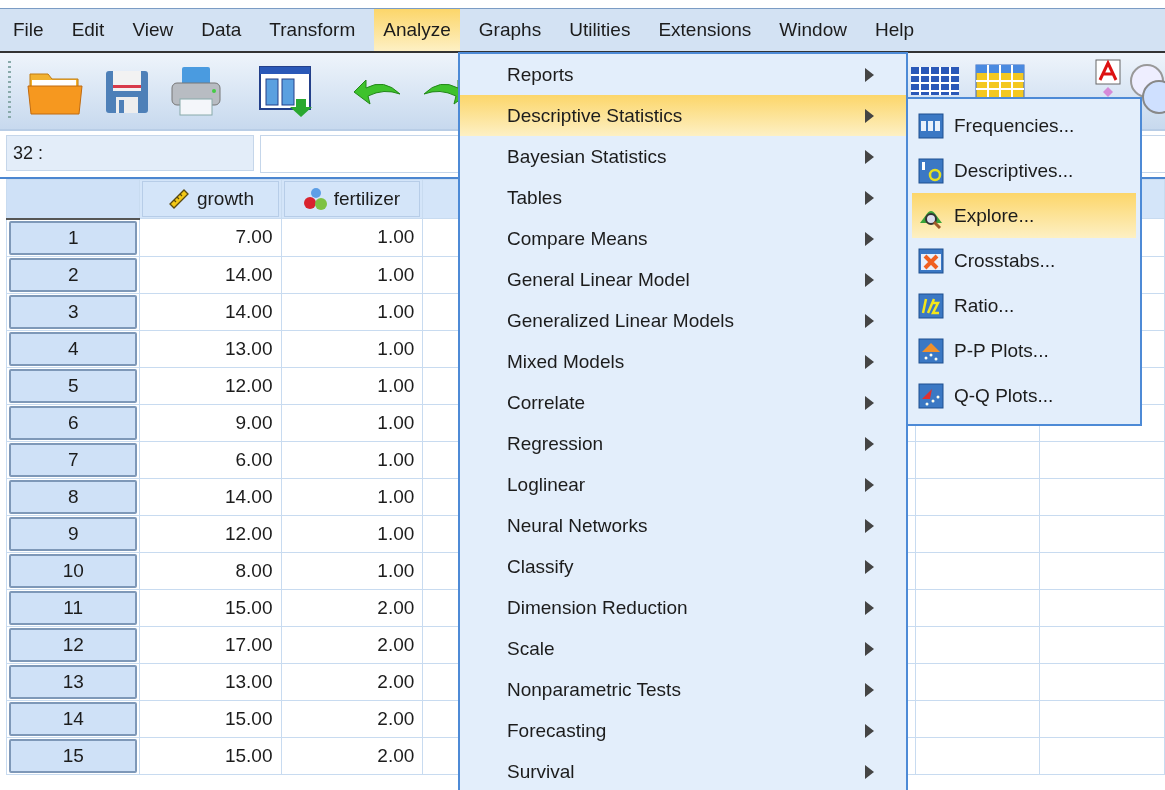 This screenshot has width=1165, height=790. What do you see at coordinates (254, 570) in the screenshot?
I see `table-cell-text: 8.00` at bounding box center [254, 570].